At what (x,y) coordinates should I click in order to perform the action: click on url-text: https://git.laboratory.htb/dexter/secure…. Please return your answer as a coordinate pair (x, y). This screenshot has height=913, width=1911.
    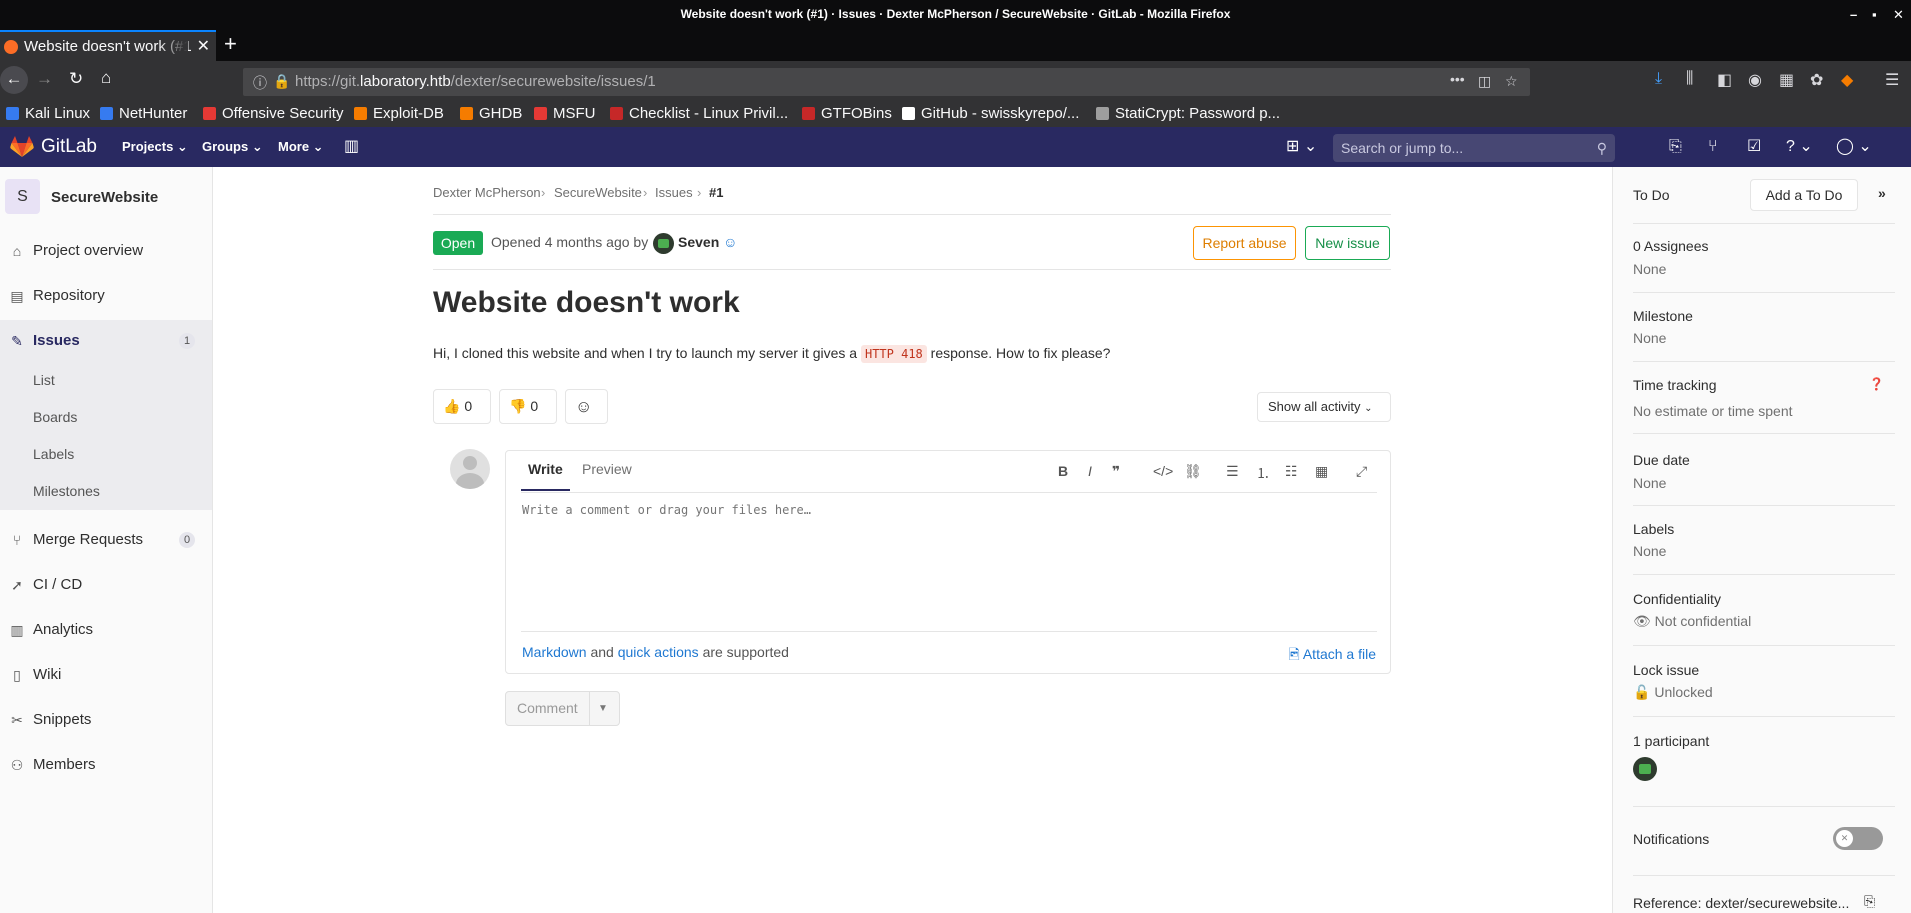
    Looking at the image, I should click on (475, 82).